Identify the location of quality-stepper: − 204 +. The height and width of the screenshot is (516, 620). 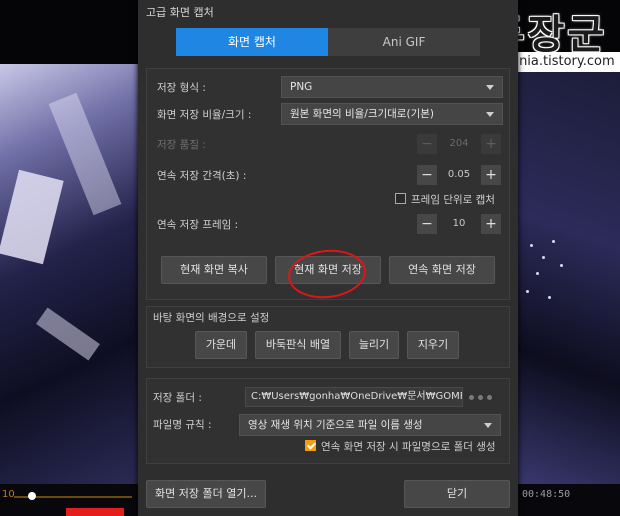
(459, 144).